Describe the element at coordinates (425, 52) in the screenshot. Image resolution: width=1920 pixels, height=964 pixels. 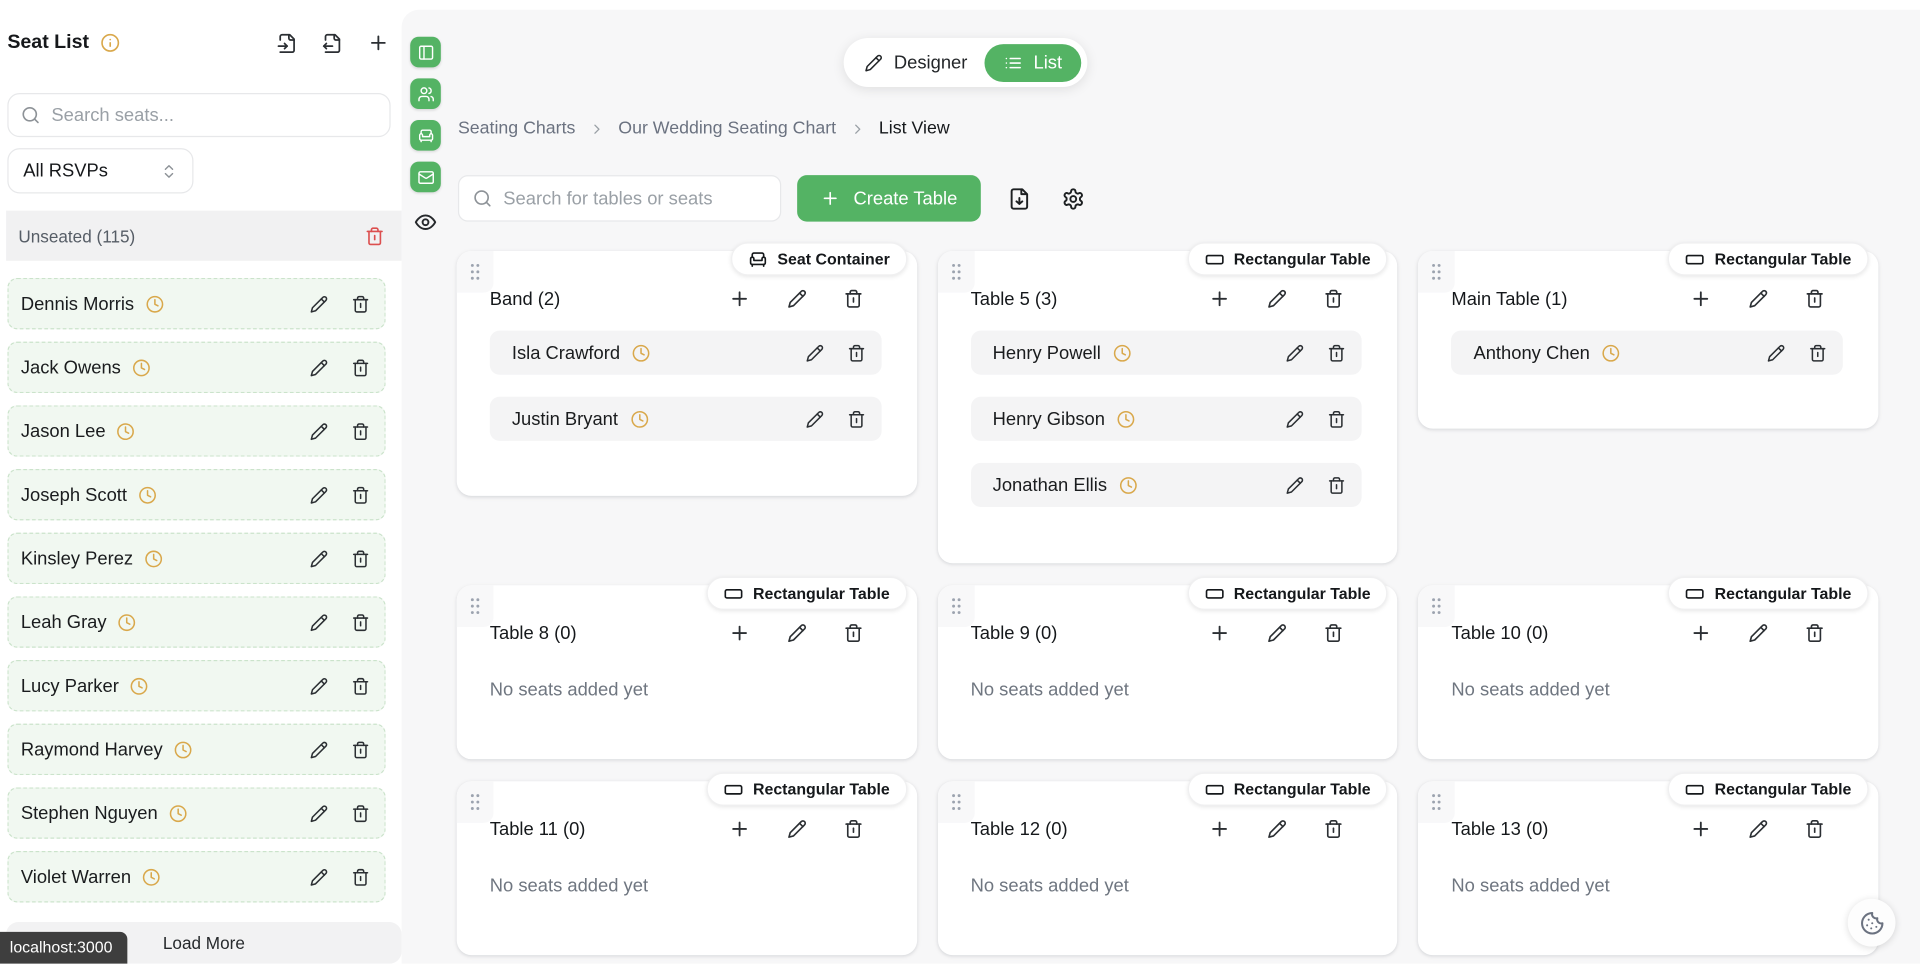
I see `toggle-sidebar-button` at that location.